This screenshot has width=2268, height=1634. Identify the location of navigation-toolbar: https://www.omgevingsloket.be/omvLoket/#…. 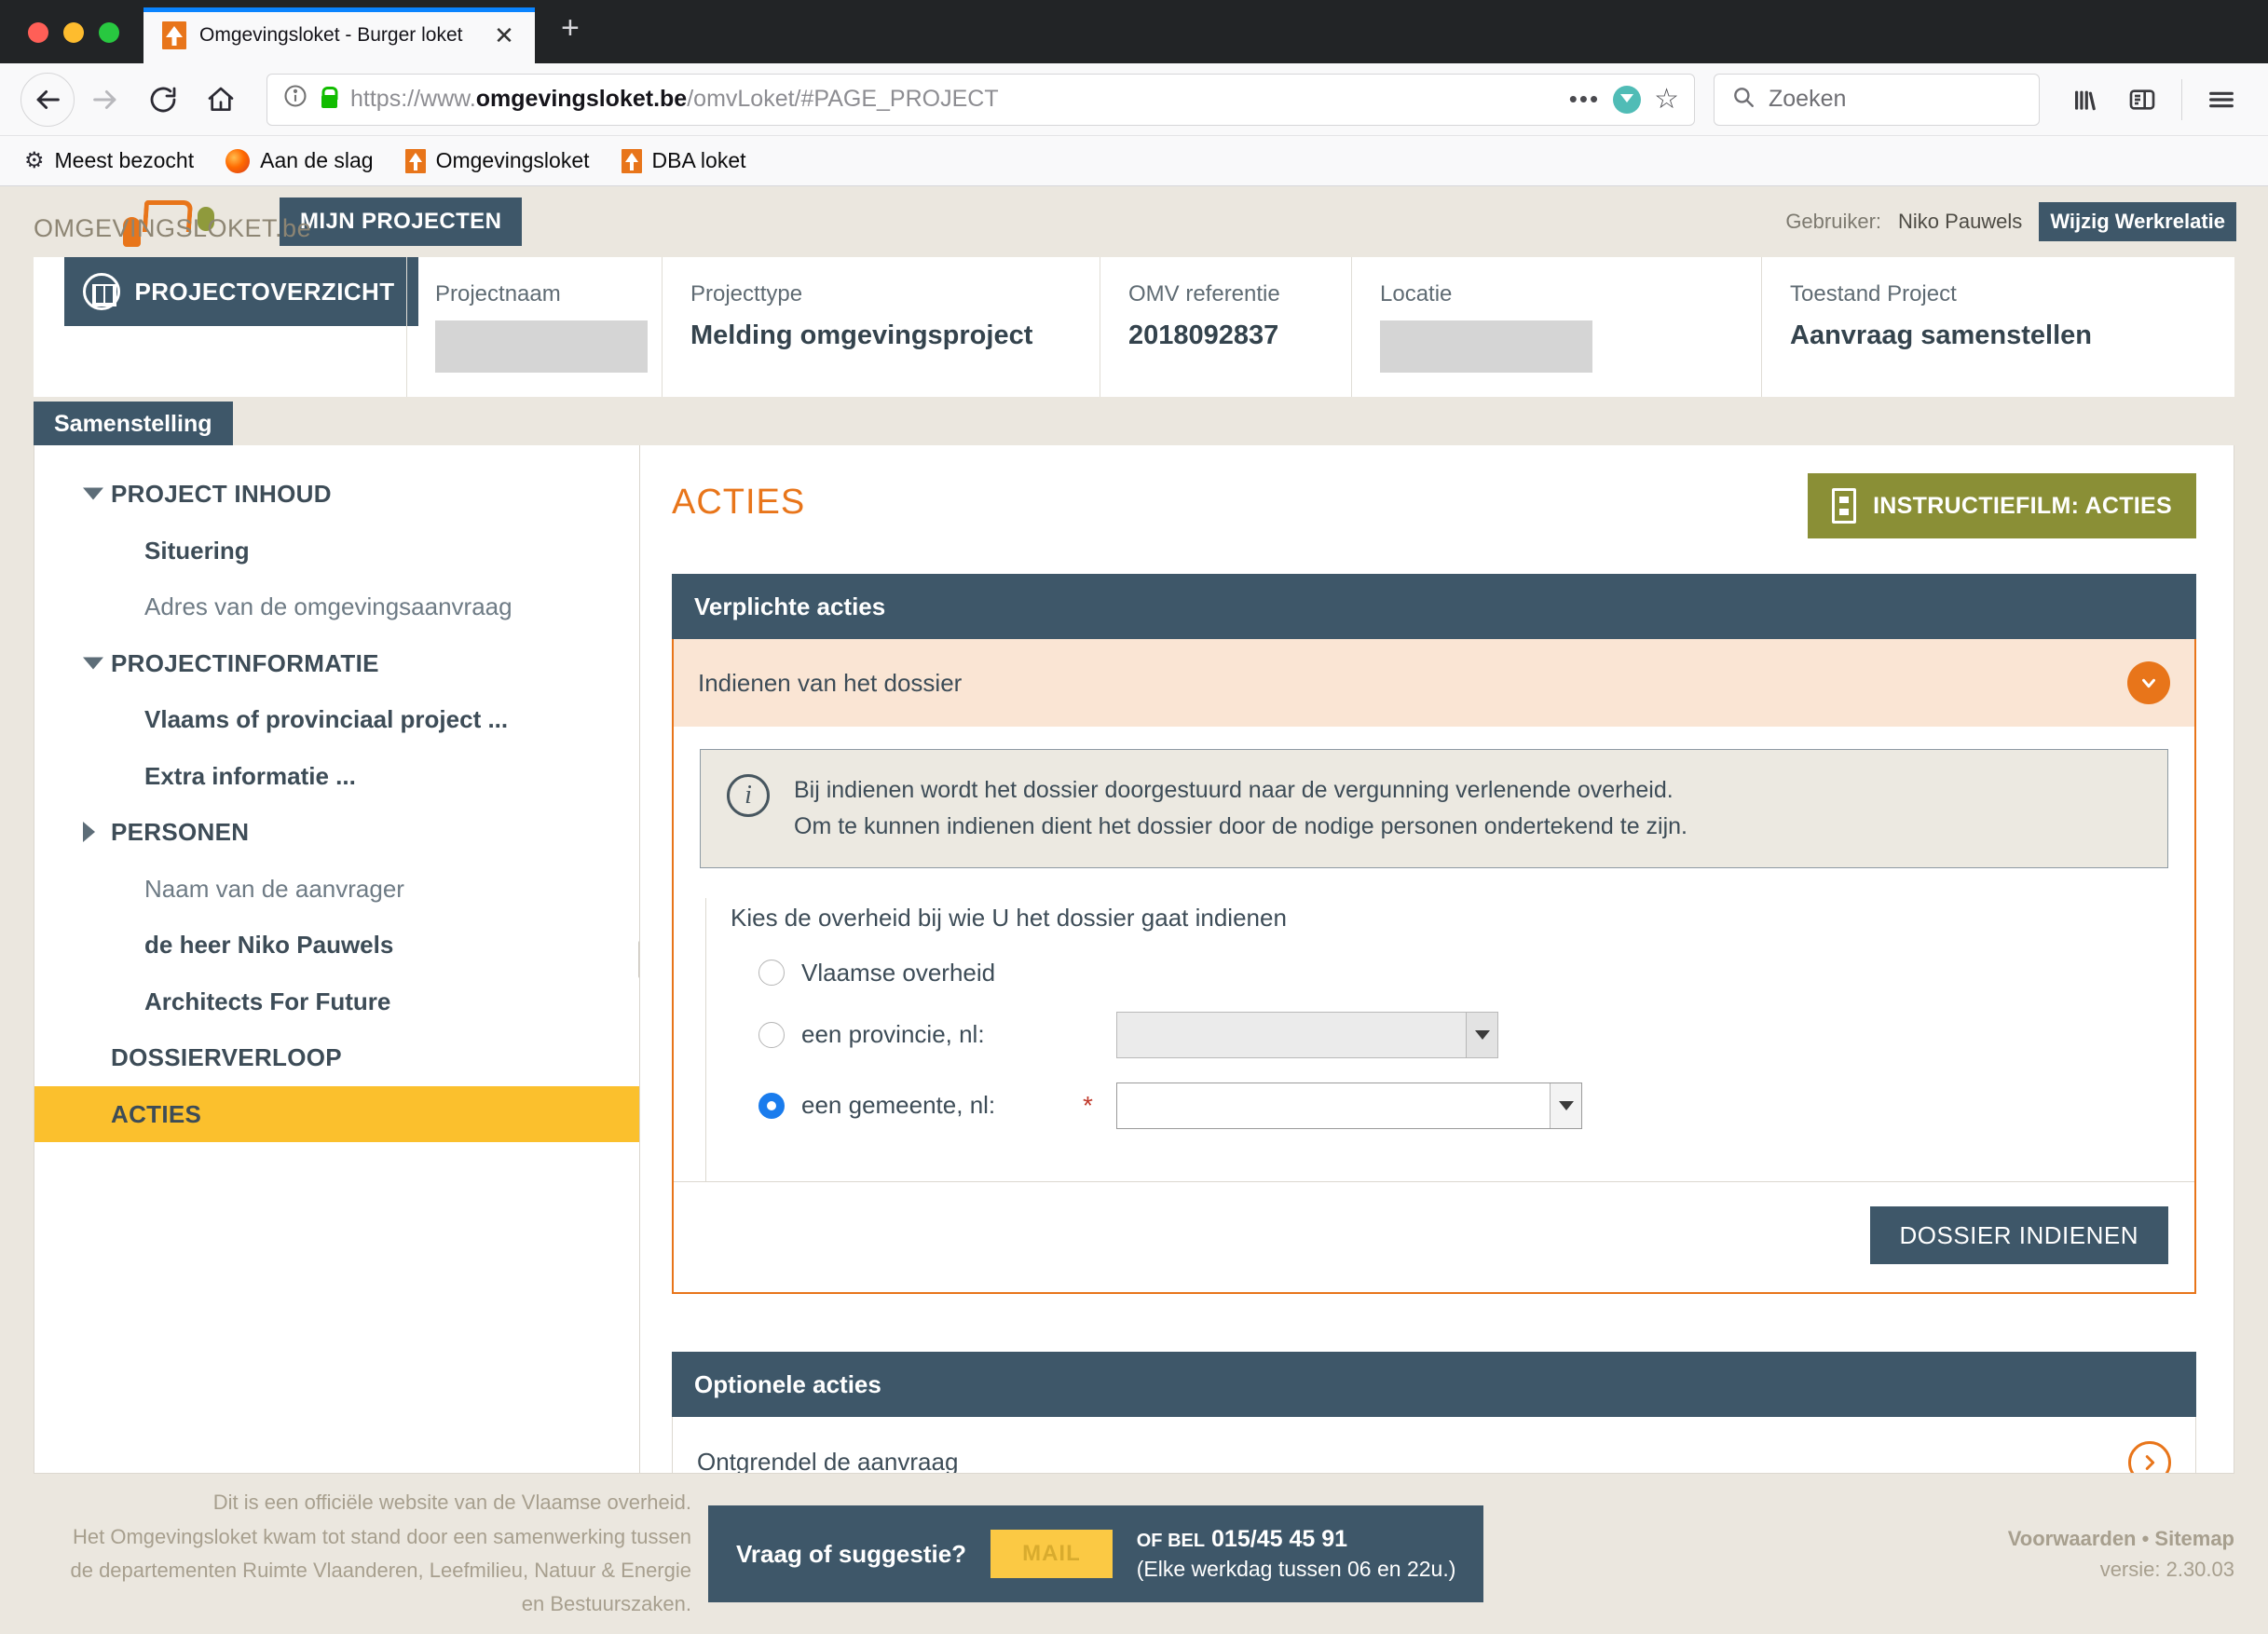
(1134, 100).